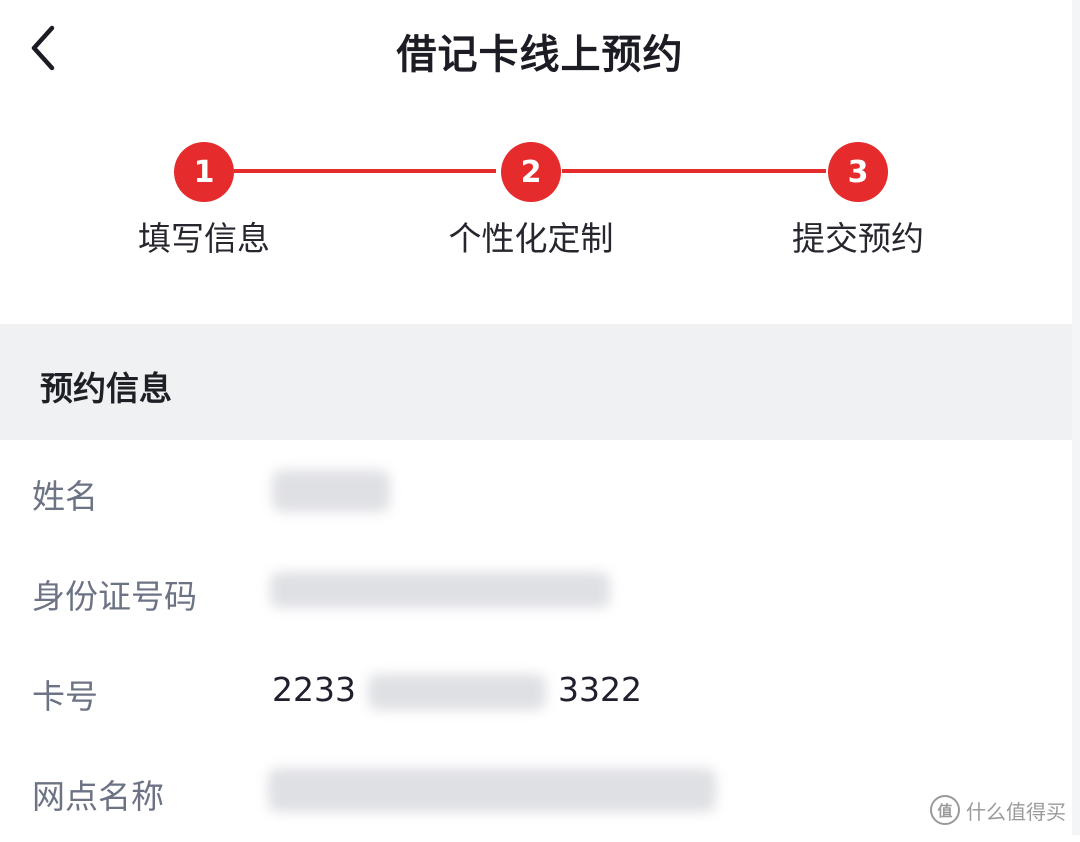 This screenshot has width=1080, height=842. I want to click on page-title: 借记卡线上预约, so click(540, 55).